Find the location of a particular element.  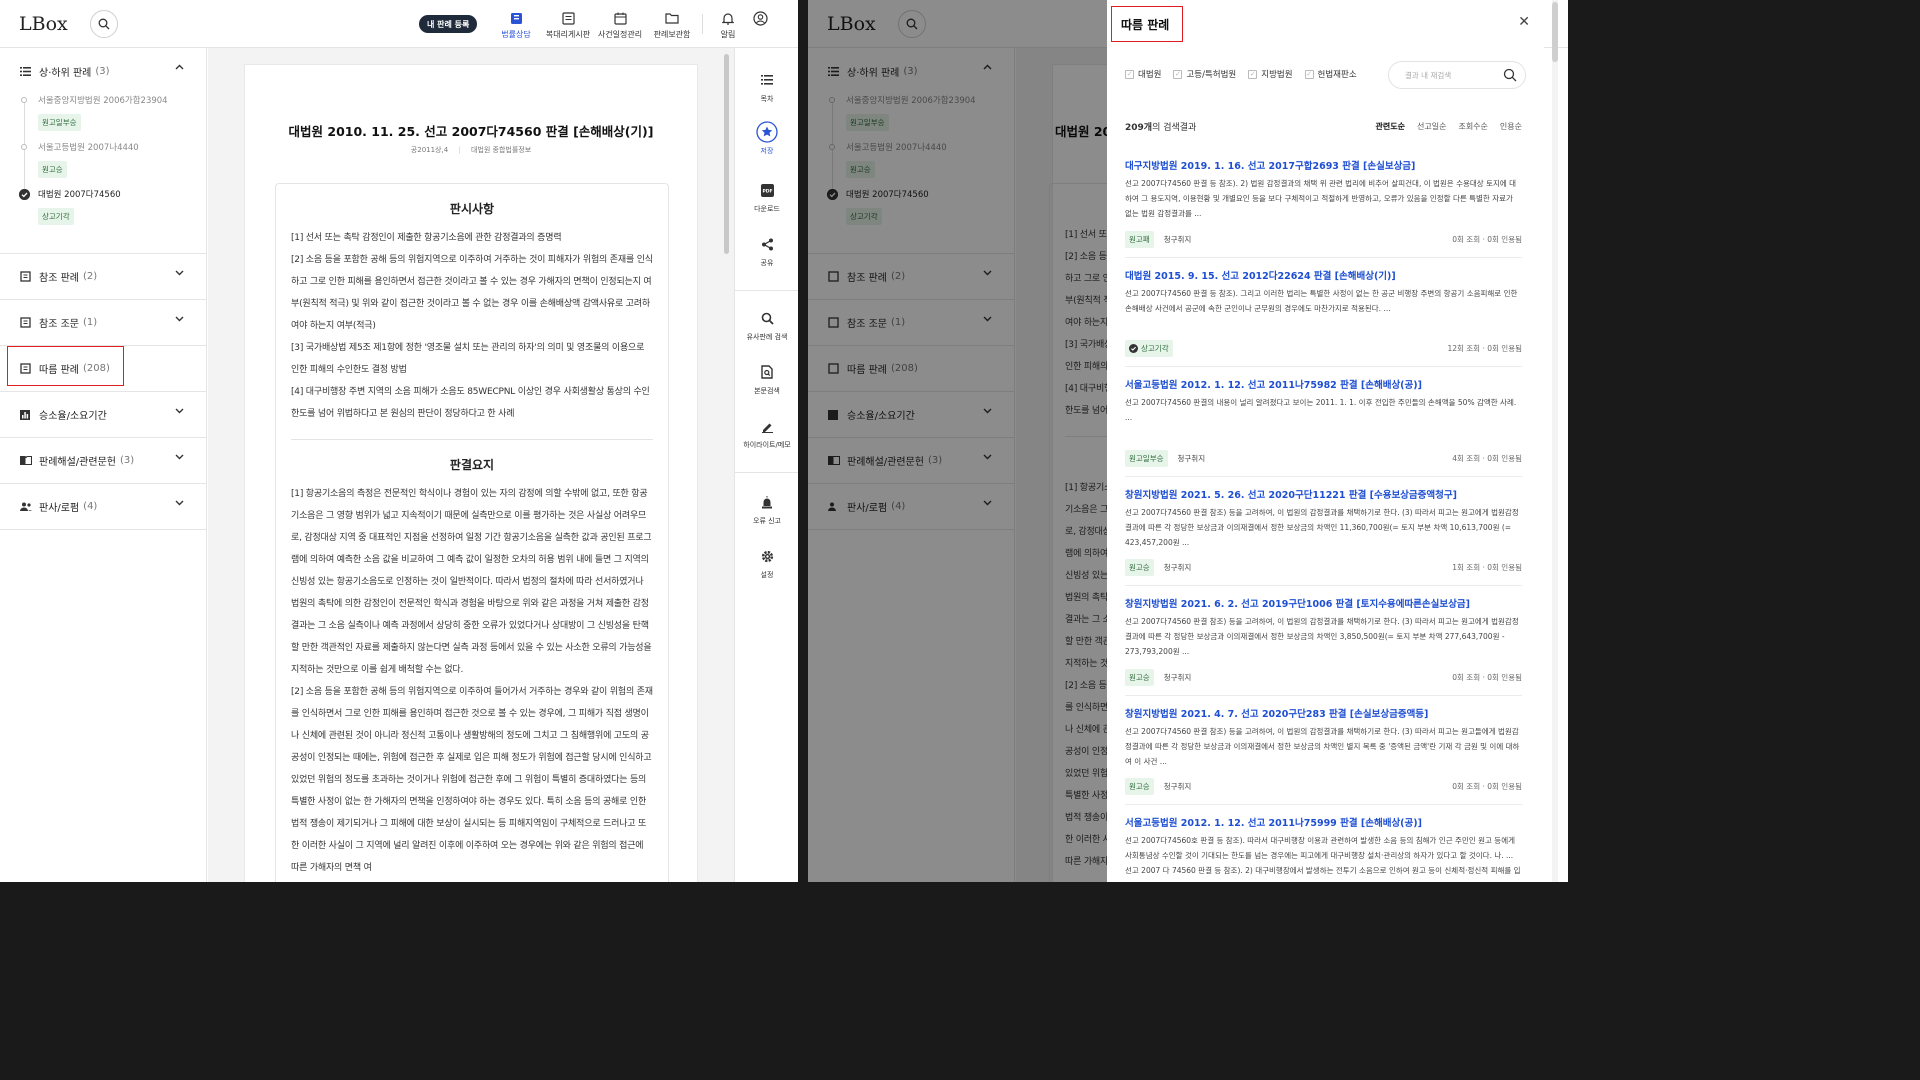

sidebar-item-judge-firm: 판사/로펌 (4) is located at coordinates (103, 506).